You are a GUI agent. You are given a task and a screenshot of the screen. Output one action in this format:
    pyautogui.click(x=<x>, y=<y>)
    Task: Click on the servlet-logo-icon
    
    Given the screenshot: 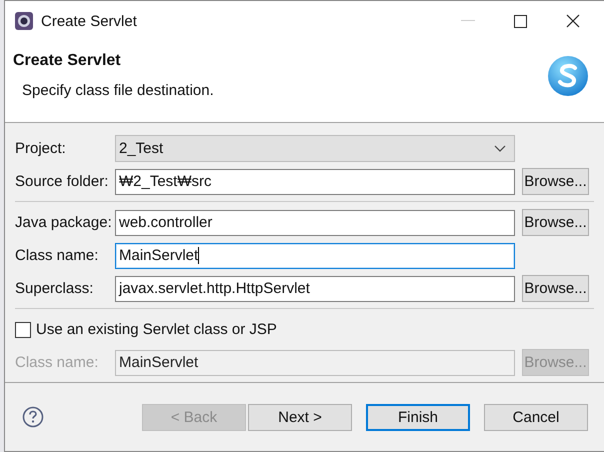 What is the action you would take?
    pyautogui.click(x=568, y=76)
    